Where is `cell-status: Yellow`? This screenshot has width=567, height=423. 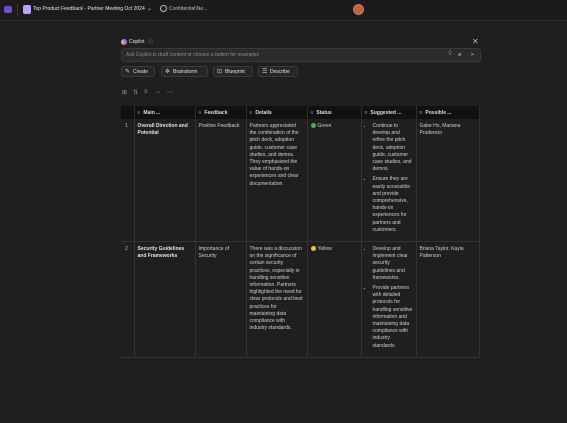 cell-status: Yellow is located at coordinates (334, 299).